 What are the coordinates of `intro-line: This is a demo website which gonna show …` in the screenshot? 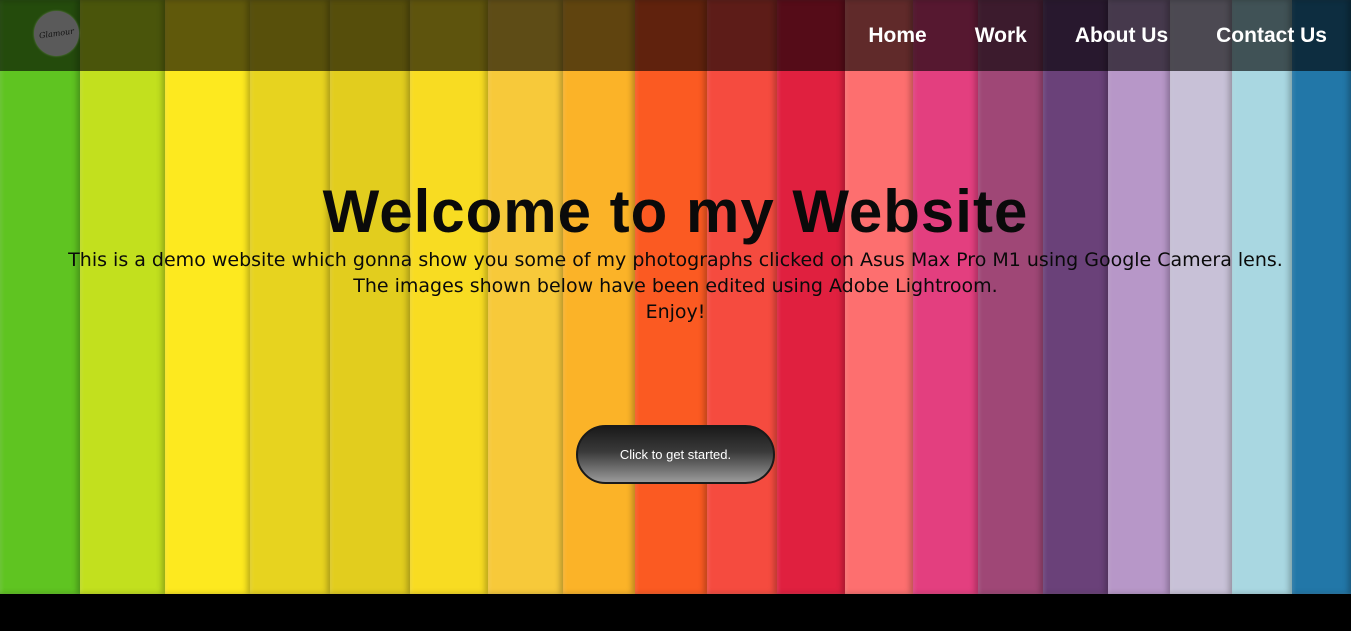 It's located at (675, 260).